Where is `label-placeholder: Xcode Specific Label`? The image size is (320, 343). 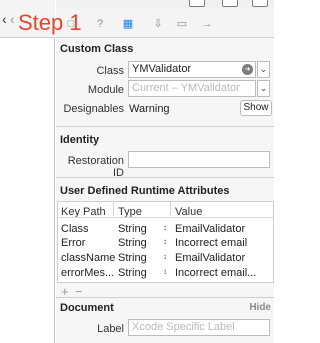 label-placeholder: Xcode Specific Label is located at coordinates (183, 327).